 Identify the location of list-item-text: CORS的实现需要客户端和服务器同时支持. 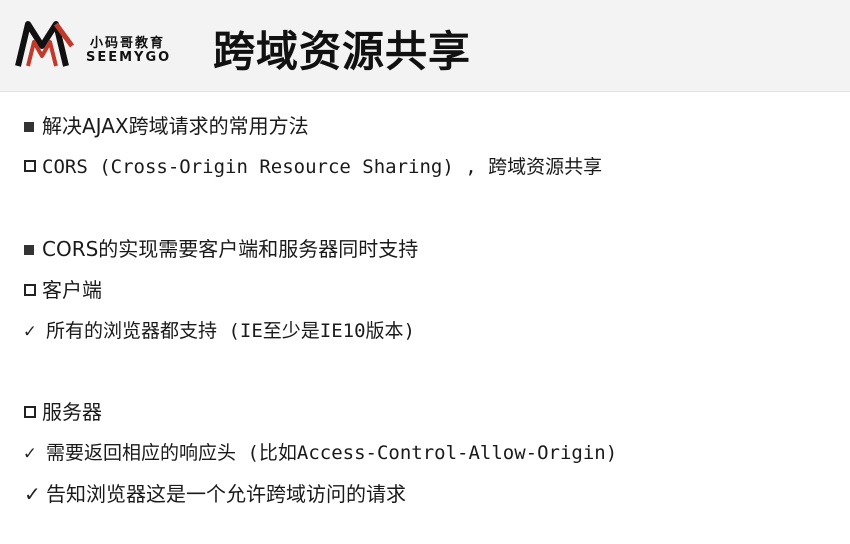
(230, 249).